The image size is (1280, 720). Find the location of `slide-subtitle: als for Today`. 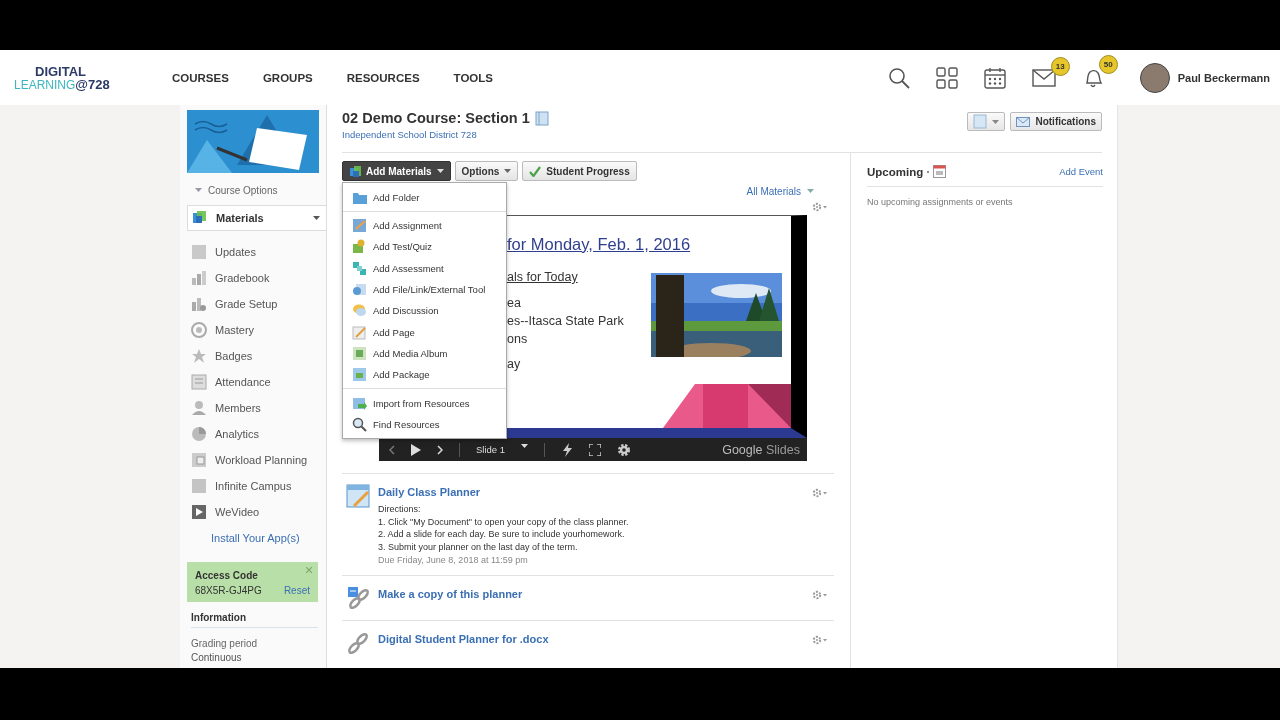

slide-subtitle: als for Today is located at coordinates (543, 277).